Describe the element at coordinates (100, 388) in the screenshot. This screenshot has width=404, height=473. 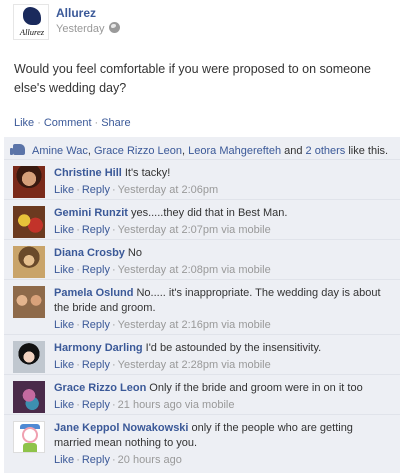
I see `comment-author-link: Grace Rizzo Leon` at that location.